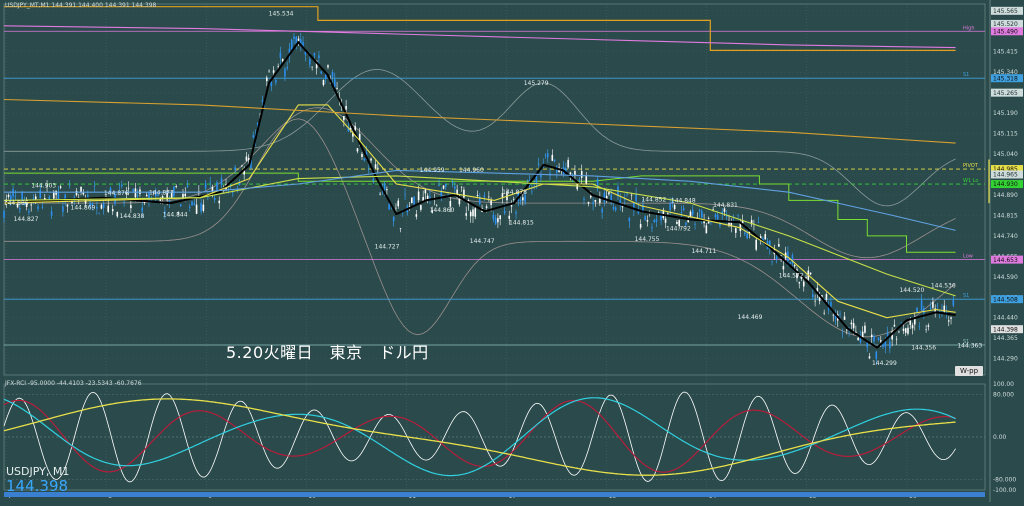 This screenshot has height=506, width=1024. I want to click on level-line-label: S1, so click(966, 75).